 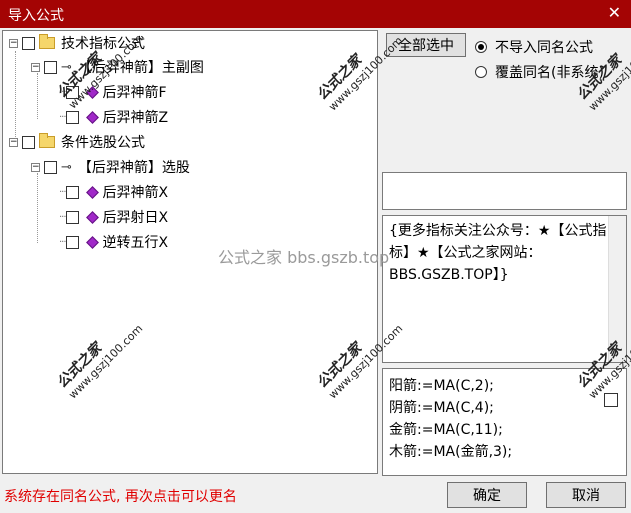 I want to click on watermark-center: 公式之家 bbs.gszb.top, so click(x=304, y=257).